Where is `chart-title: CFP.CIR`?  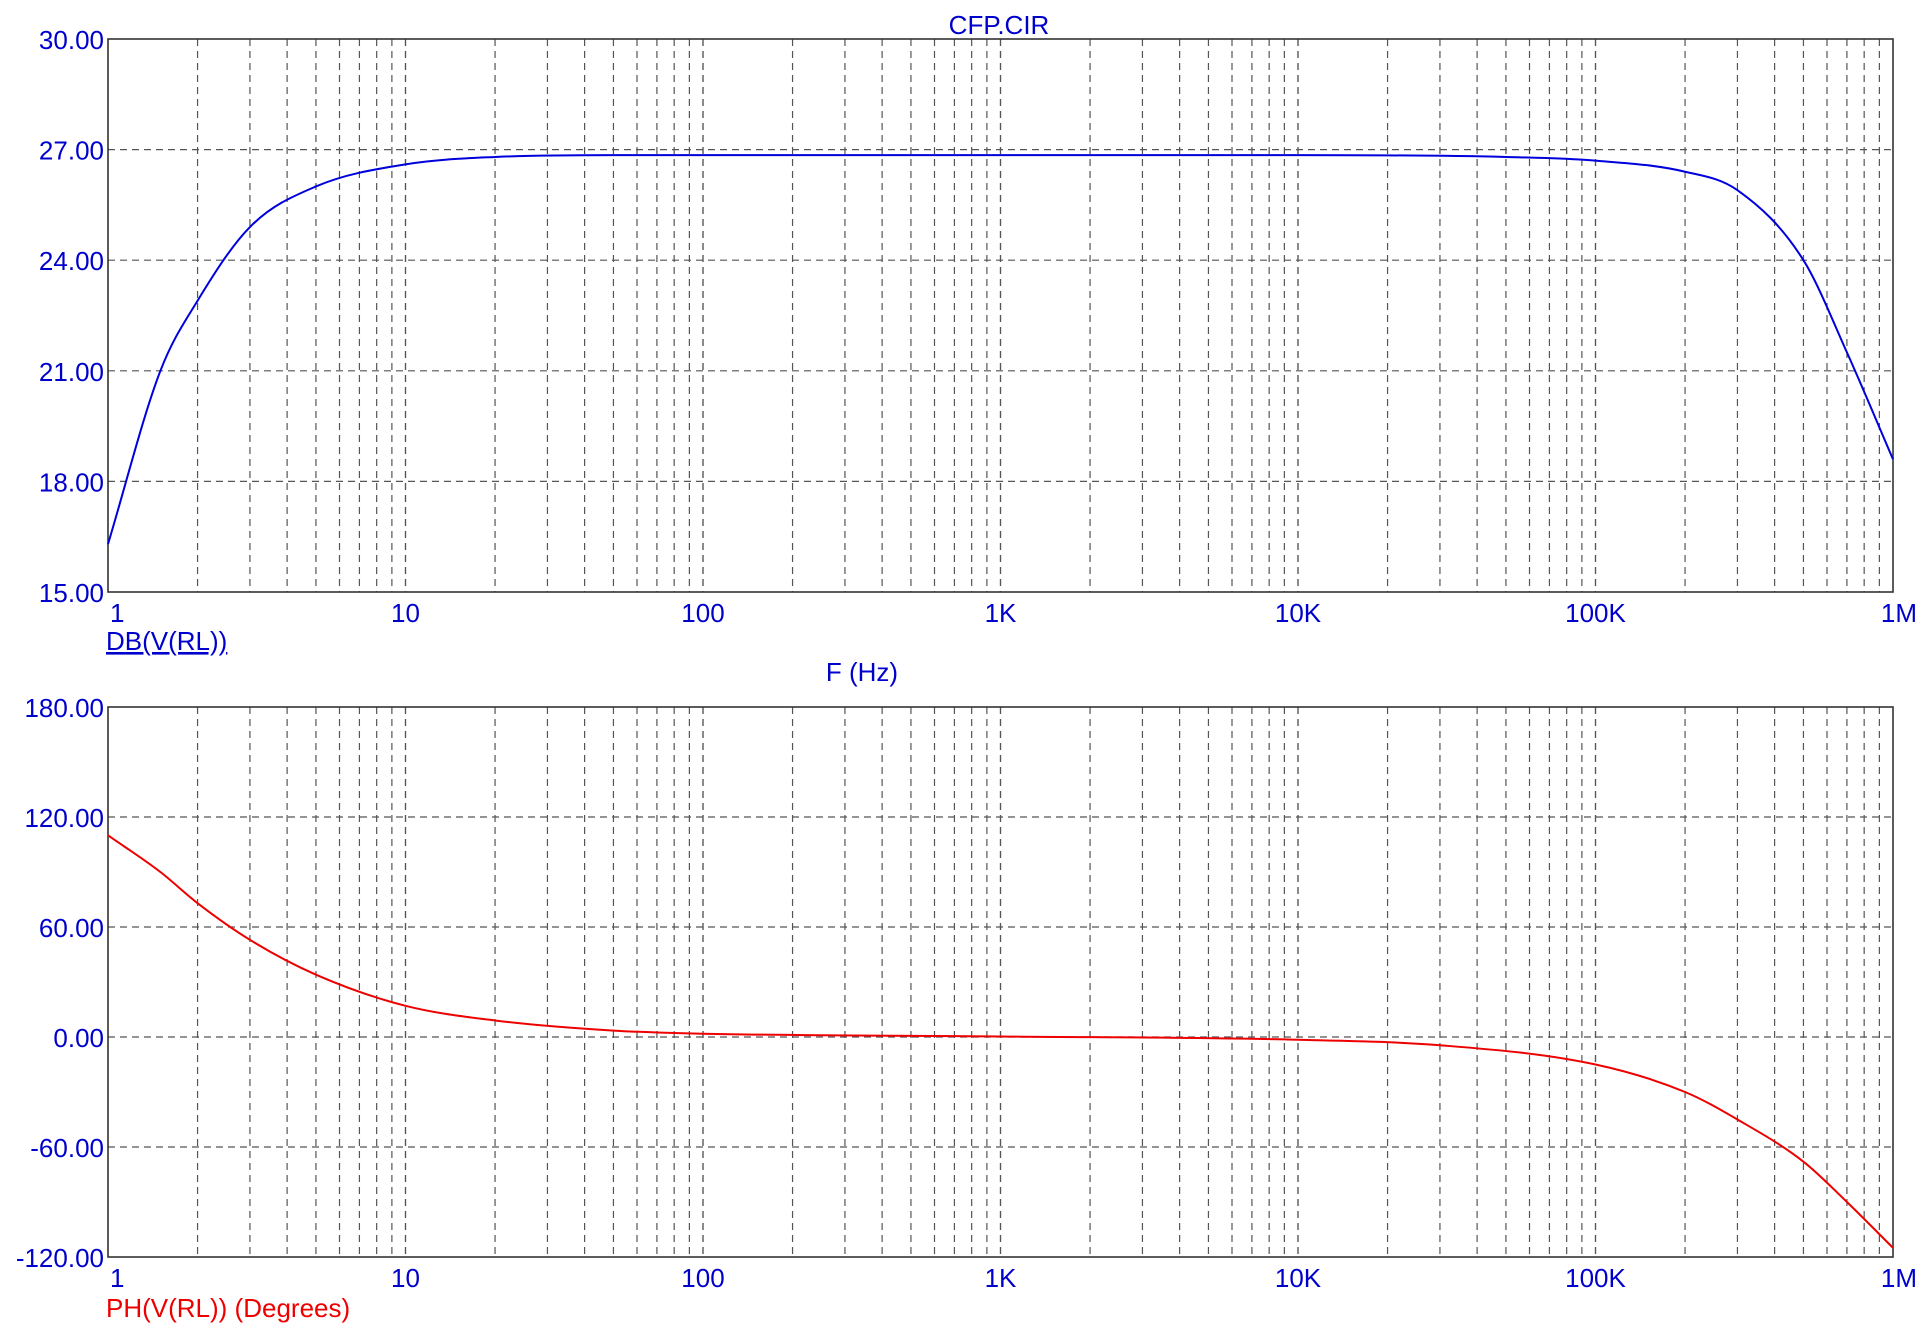
chart-title: CFP.CIR is located at coordinates (999, 25).